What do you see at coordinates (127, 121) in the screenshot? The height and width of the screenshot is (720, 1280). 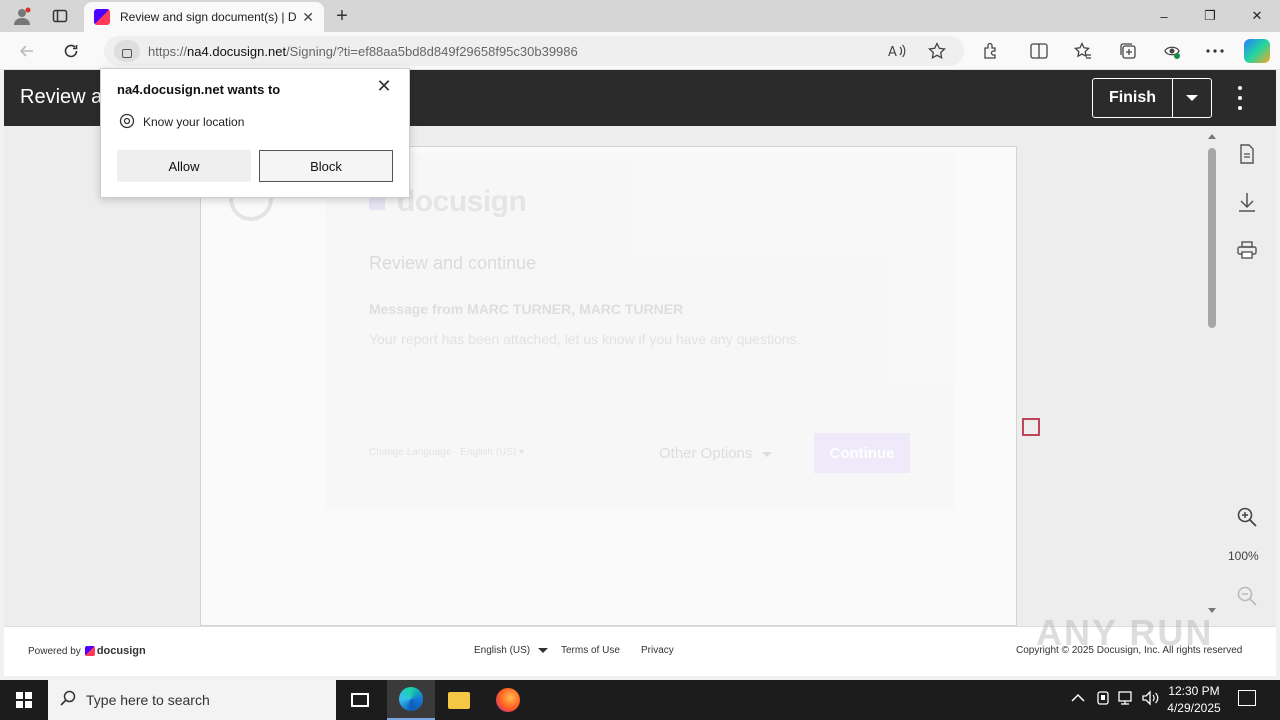 I see `location-pin-icon` at bounding box center [127, 121].